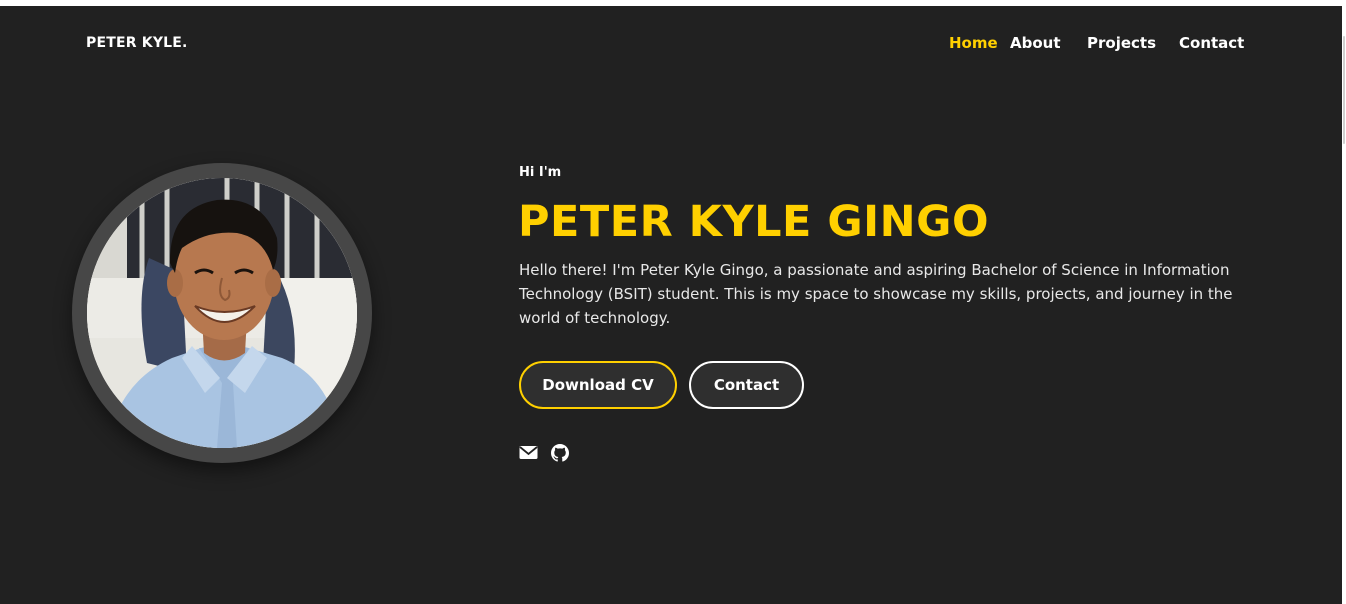  I want to click on nav-projects: Projects, so click(1121, 43).